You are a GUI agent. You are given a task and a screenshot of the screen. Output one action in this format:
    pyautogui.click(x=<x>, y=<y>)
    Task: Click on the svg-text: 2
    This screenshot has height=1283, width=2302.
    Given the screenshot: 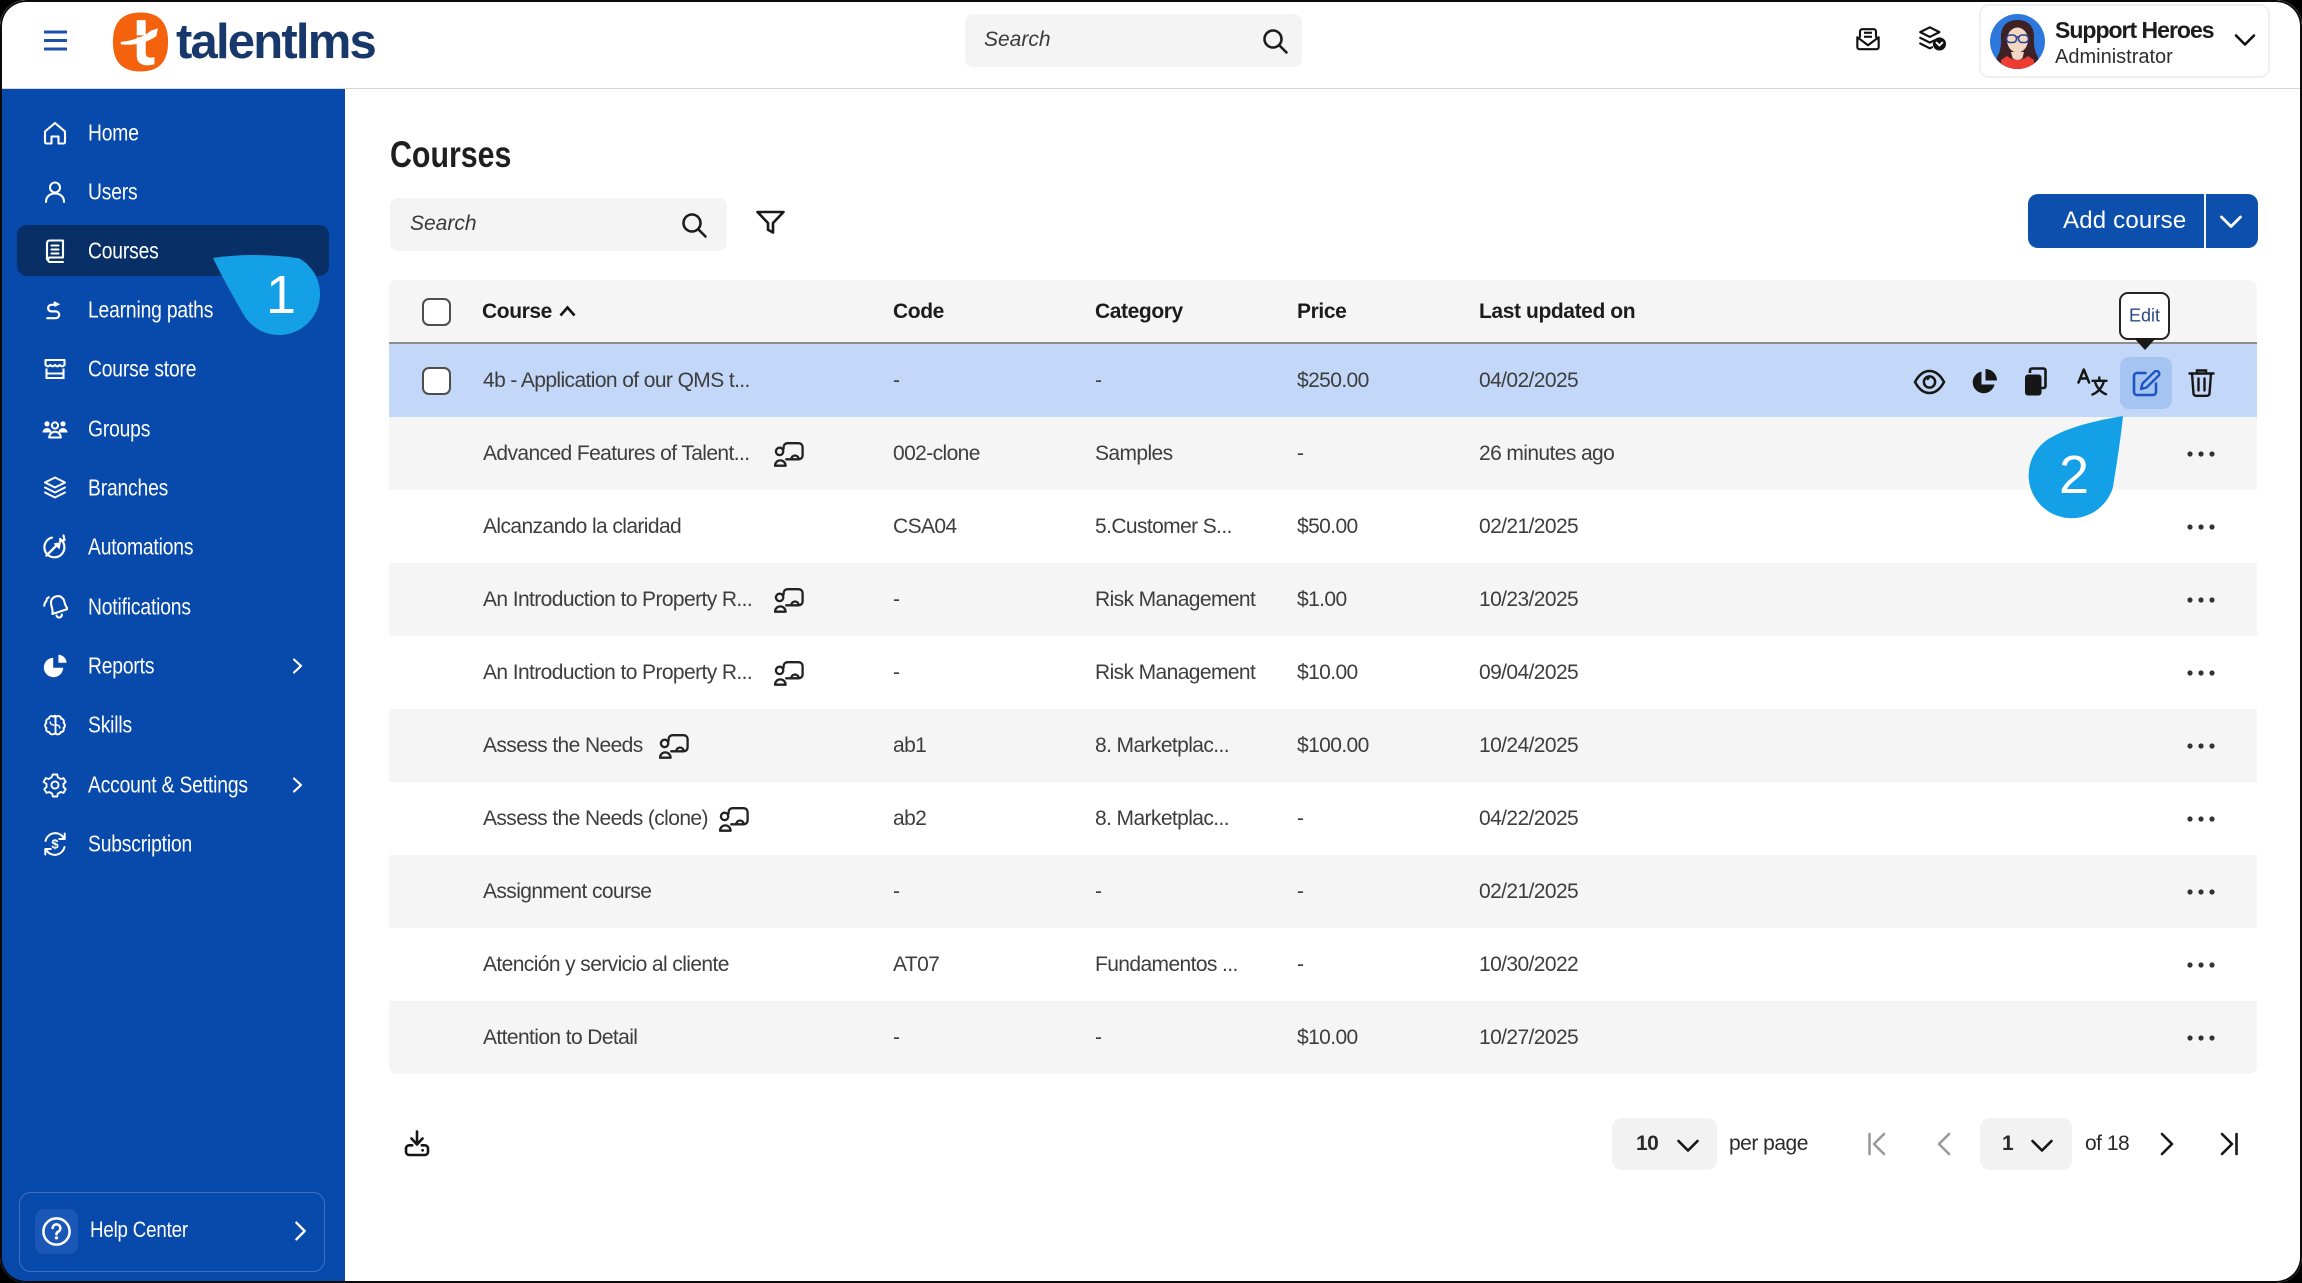 What is the action you would take?
    pyautogui.click(x=2074, y=475)
    